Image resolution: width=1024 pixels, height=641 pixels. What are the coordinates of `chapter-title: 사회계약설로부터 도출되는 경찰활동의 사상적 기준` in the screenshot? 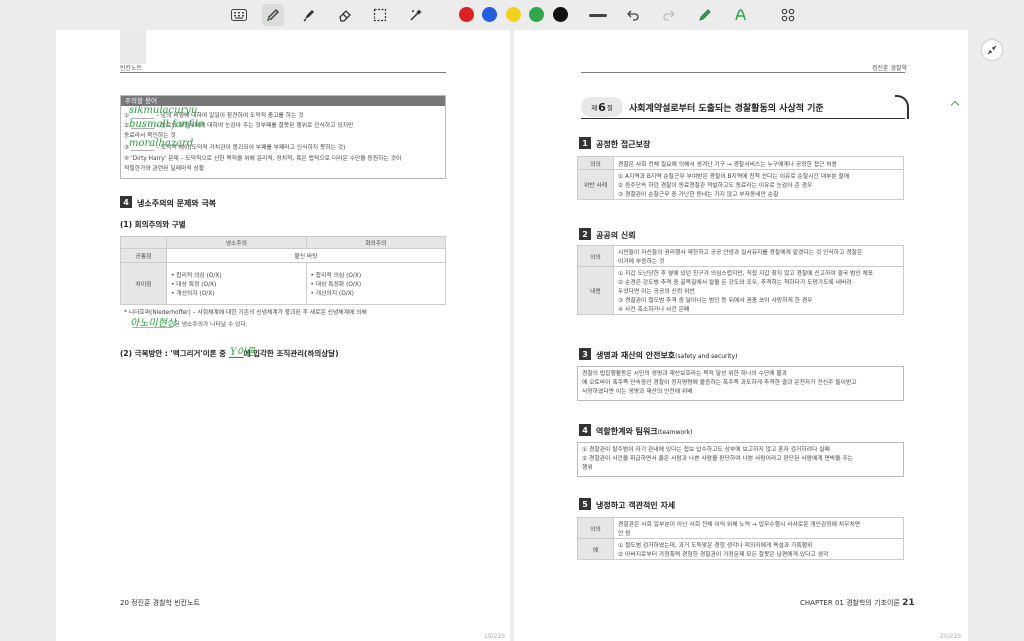 It's located at (726, 109).